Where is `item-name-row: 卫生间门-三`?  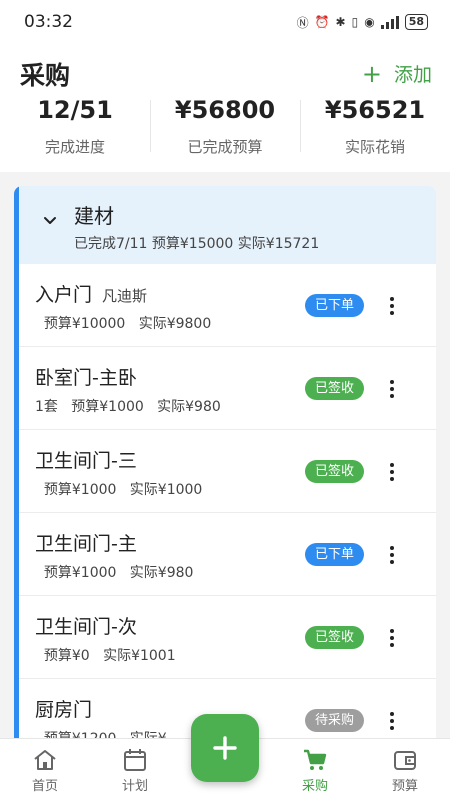 item-name-row: 卫生间门-三 is located at coordinates (86, 459).